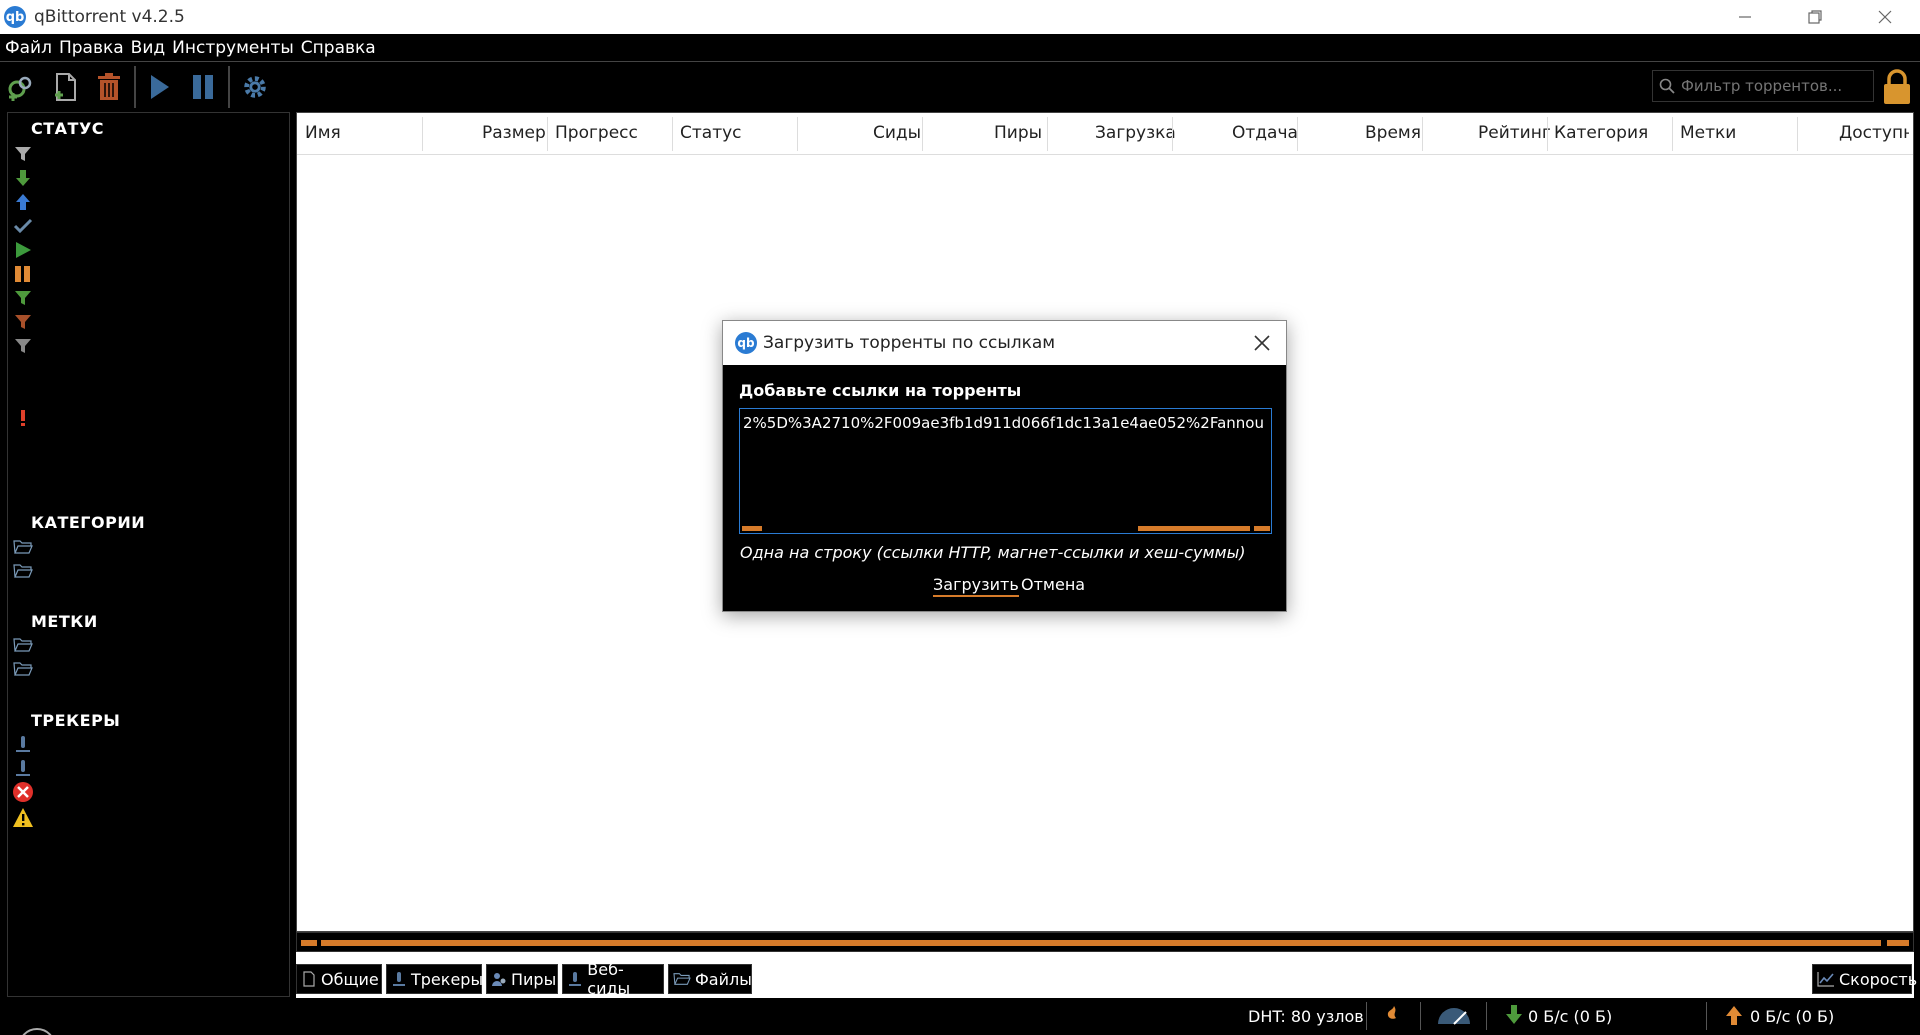 The width and height of the screenshot is (1920, 1035). Describe the element at coordinates (1018, 135) in the screenshot. I see `column-peers: Пиры` at that location.